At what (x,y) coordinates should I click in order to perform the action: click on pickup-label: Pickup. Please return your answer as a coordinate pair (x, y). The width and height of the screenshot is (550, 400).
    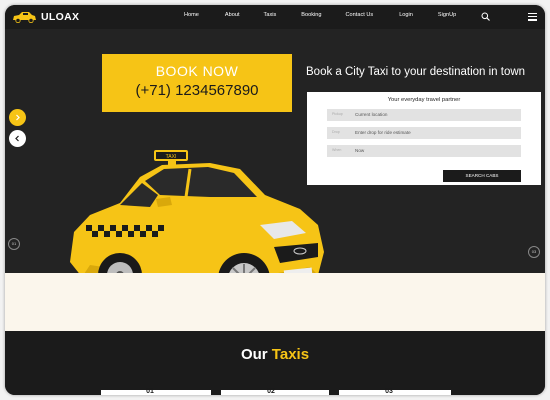
    Looking at the image, I should click on (337, 114).